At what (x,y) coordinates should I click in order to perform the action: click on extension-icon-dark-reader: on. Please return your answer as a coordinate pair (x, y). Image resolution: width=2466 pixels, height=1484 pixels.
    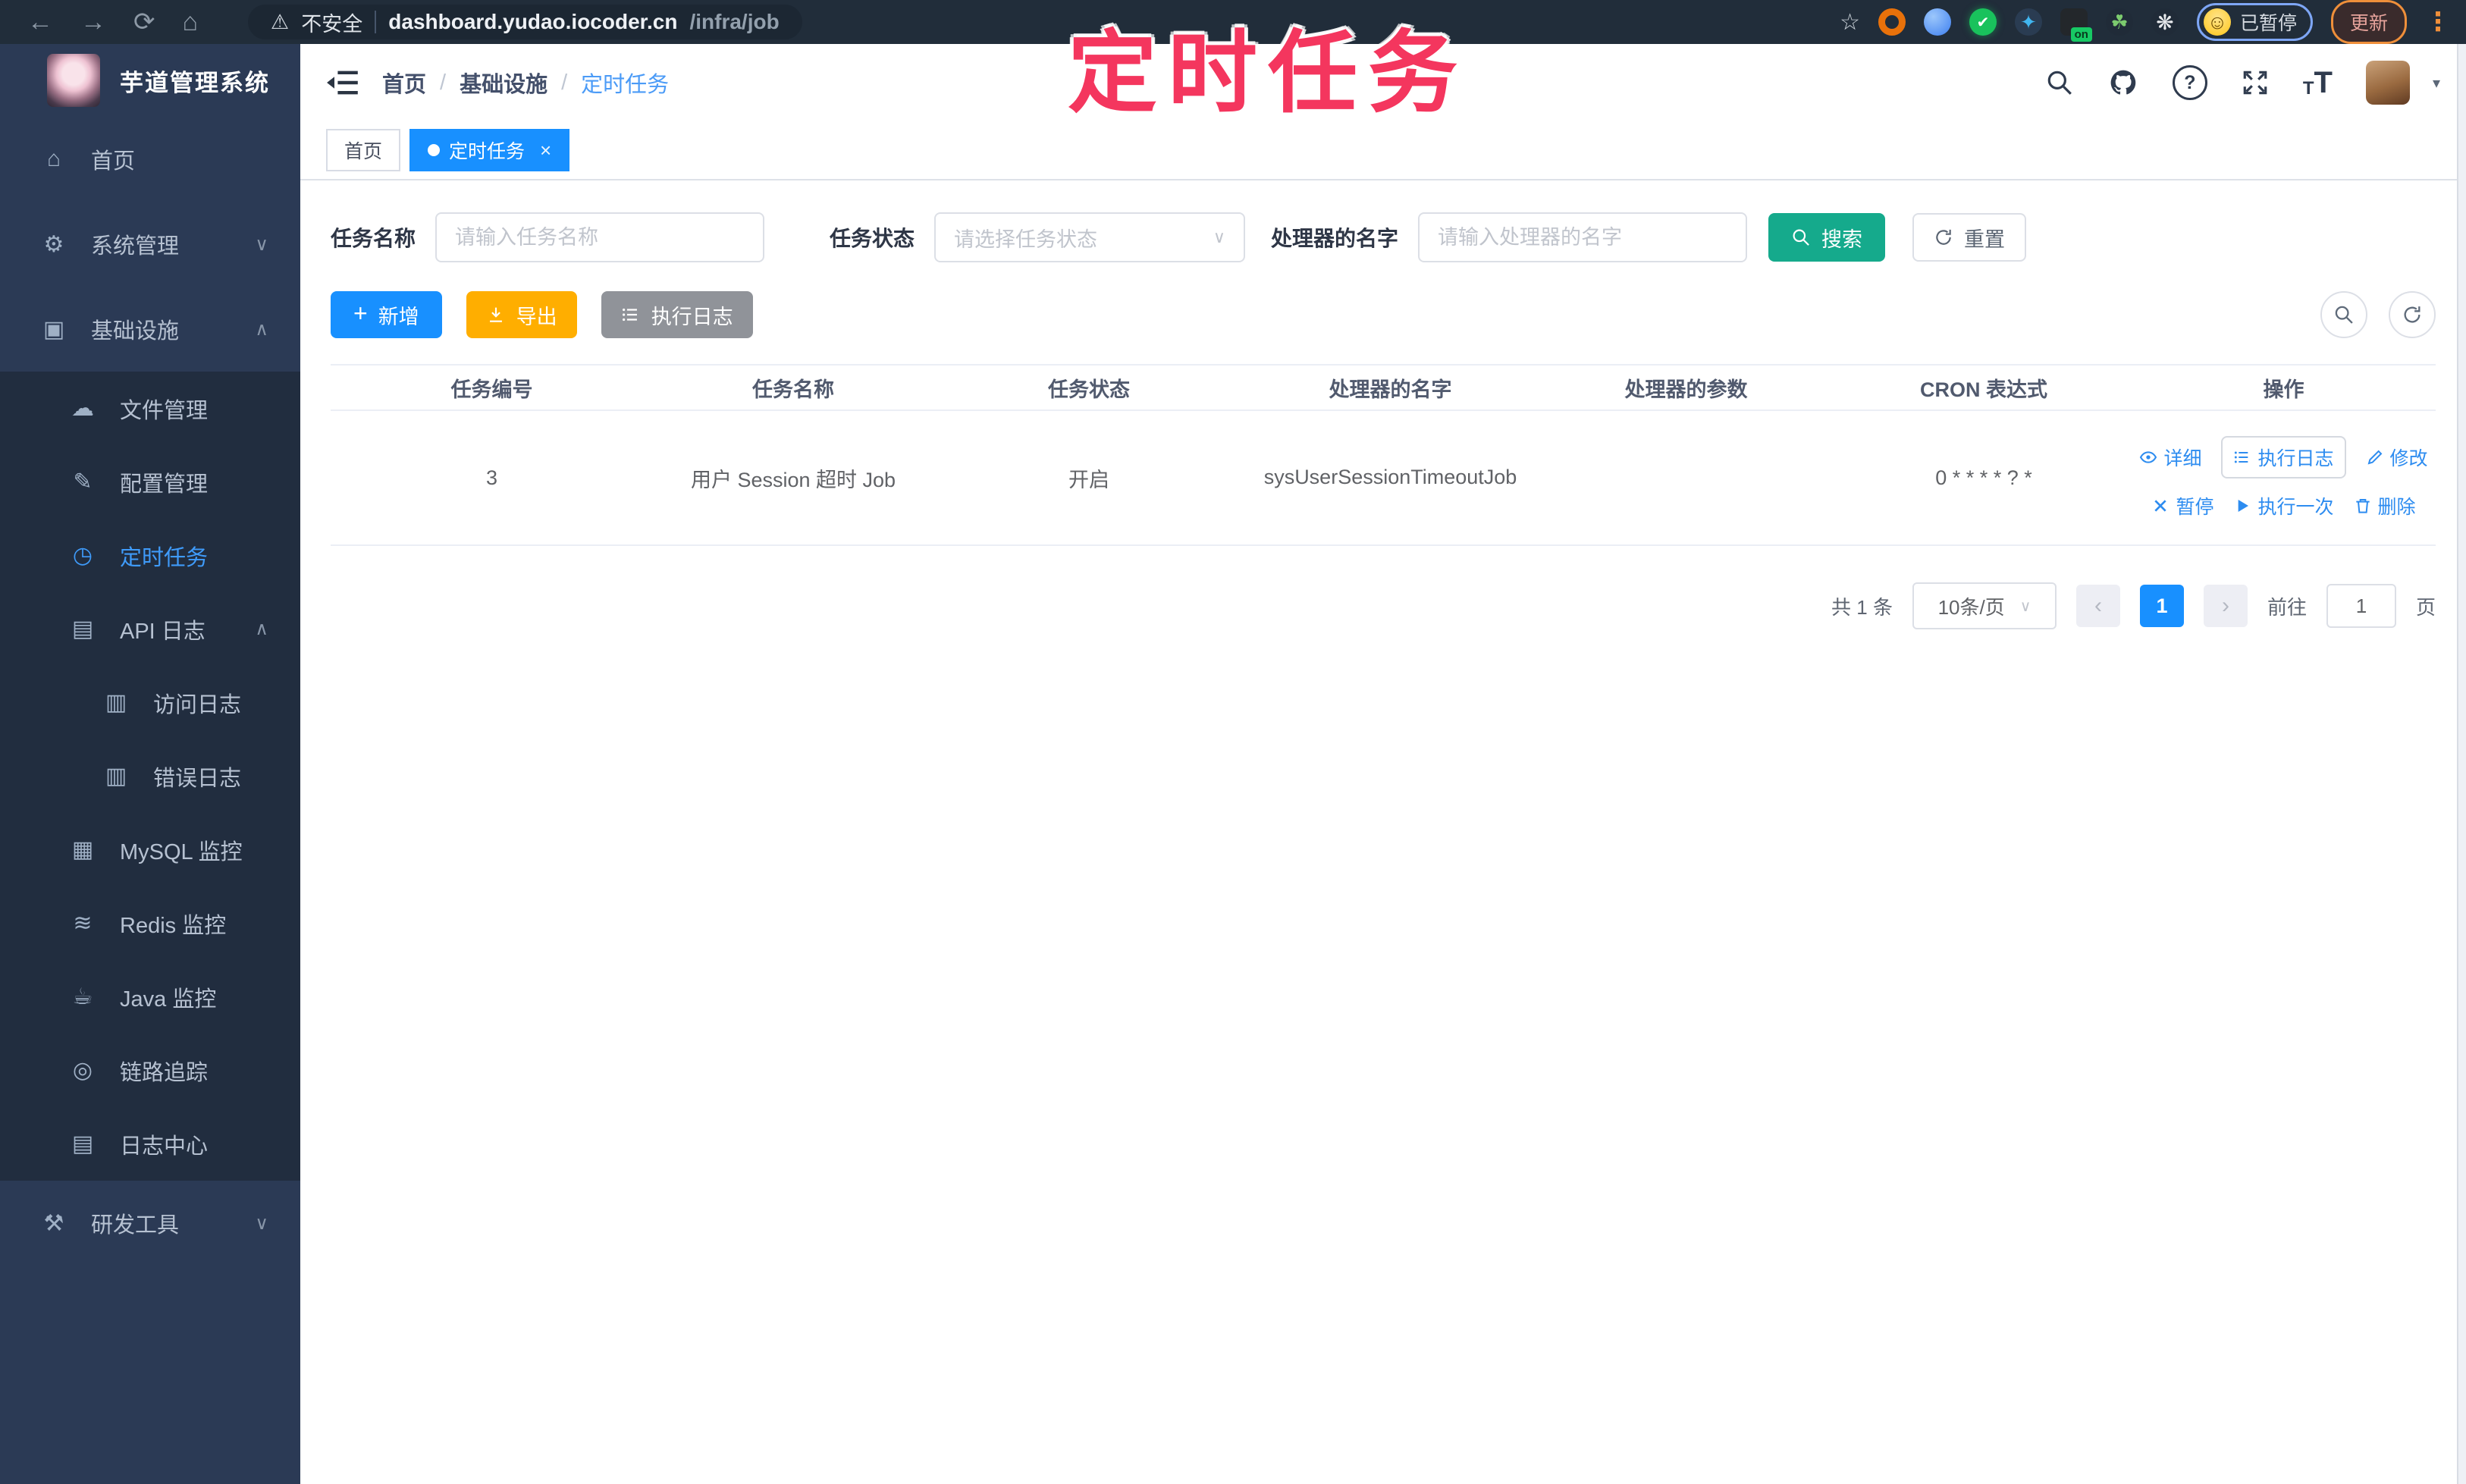
    Looking at the image, I should click on (2076, 25).